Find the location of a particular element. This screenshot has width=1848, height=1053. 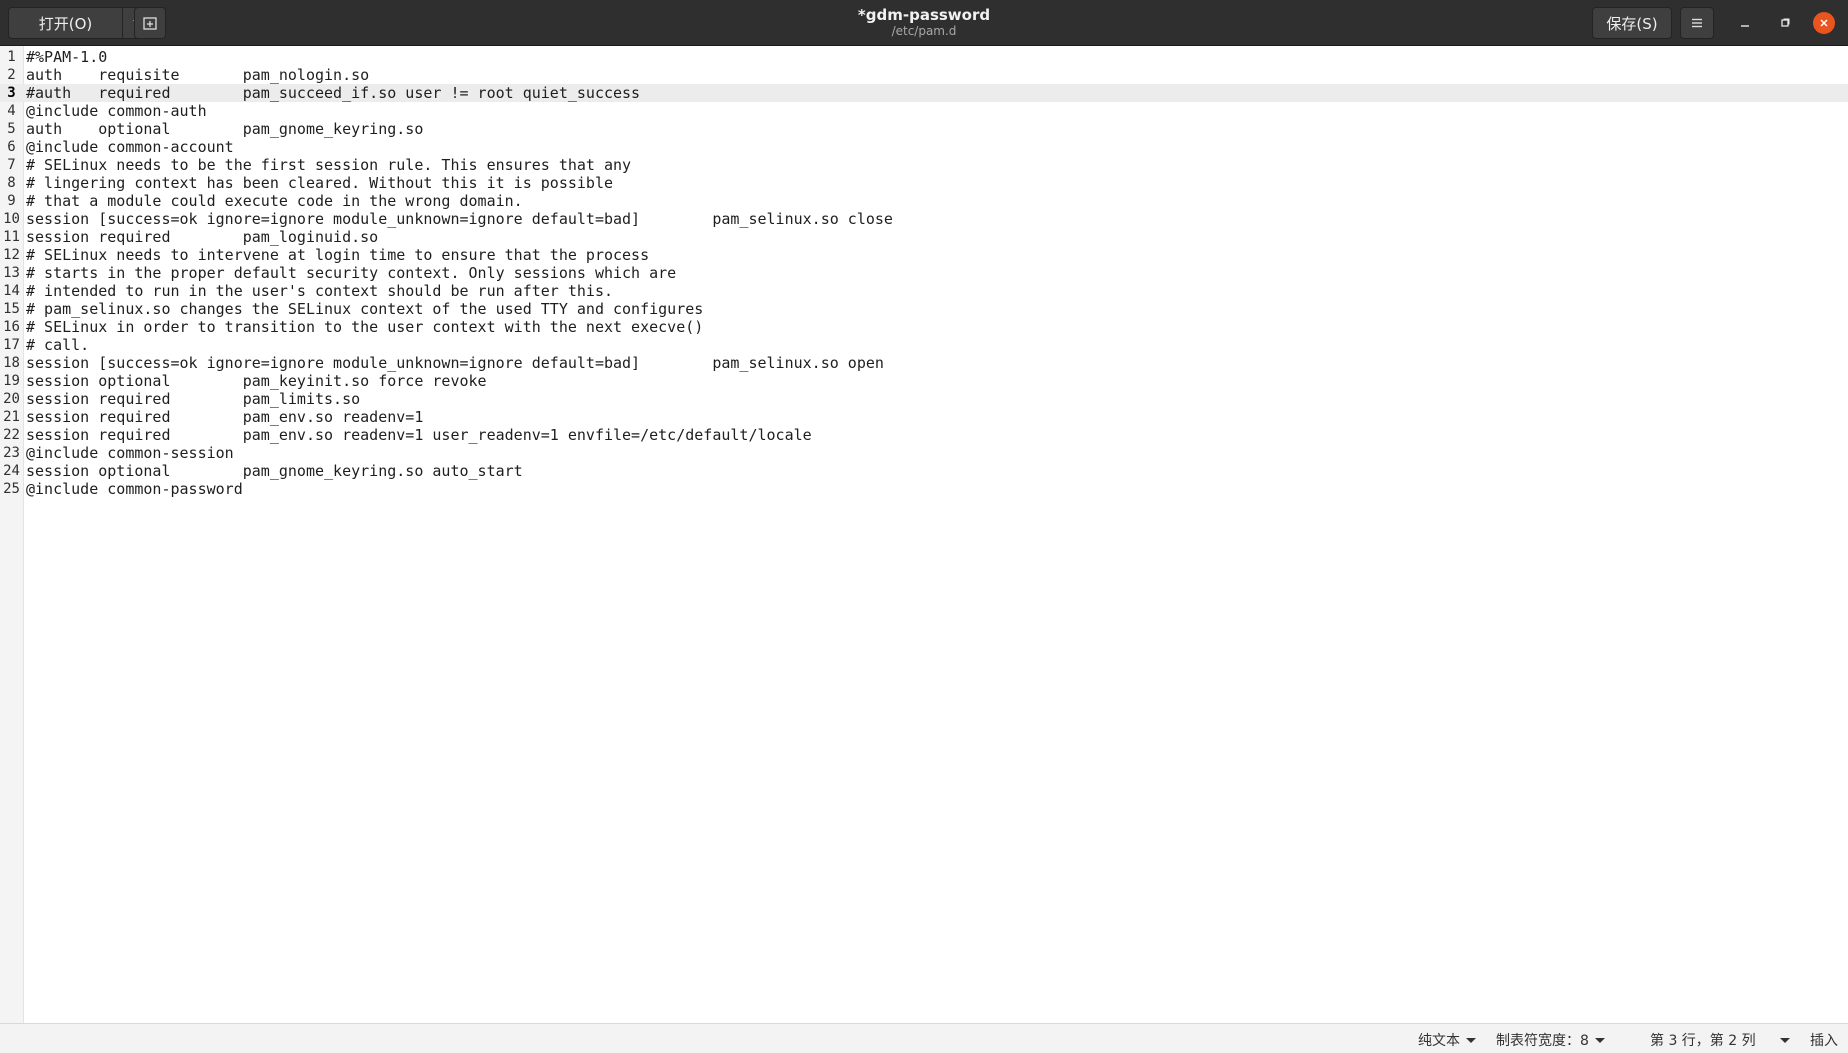

language-selector: 纯文本 is located at coordinates (1447, 1040).